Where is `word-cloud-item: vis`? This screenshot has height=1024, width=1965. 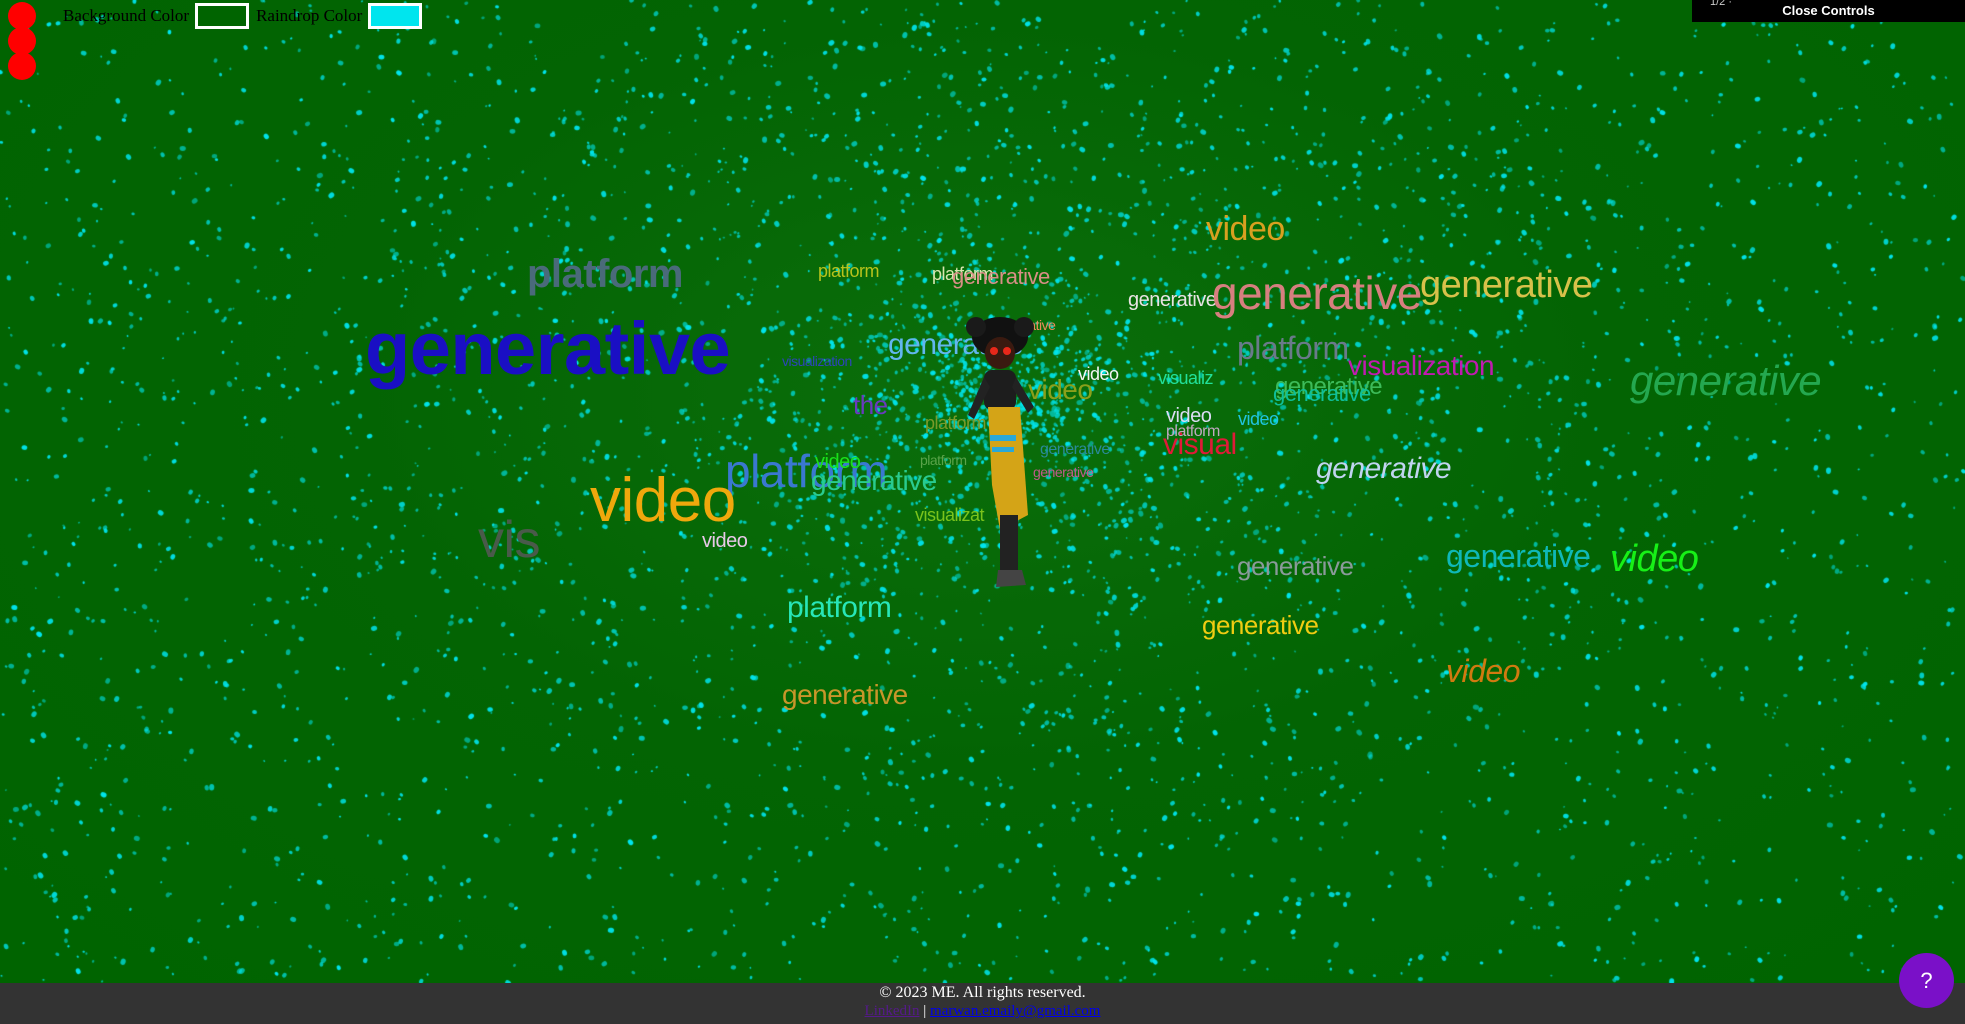
word-cloud-item: vis is located at coordinates (509, 540).